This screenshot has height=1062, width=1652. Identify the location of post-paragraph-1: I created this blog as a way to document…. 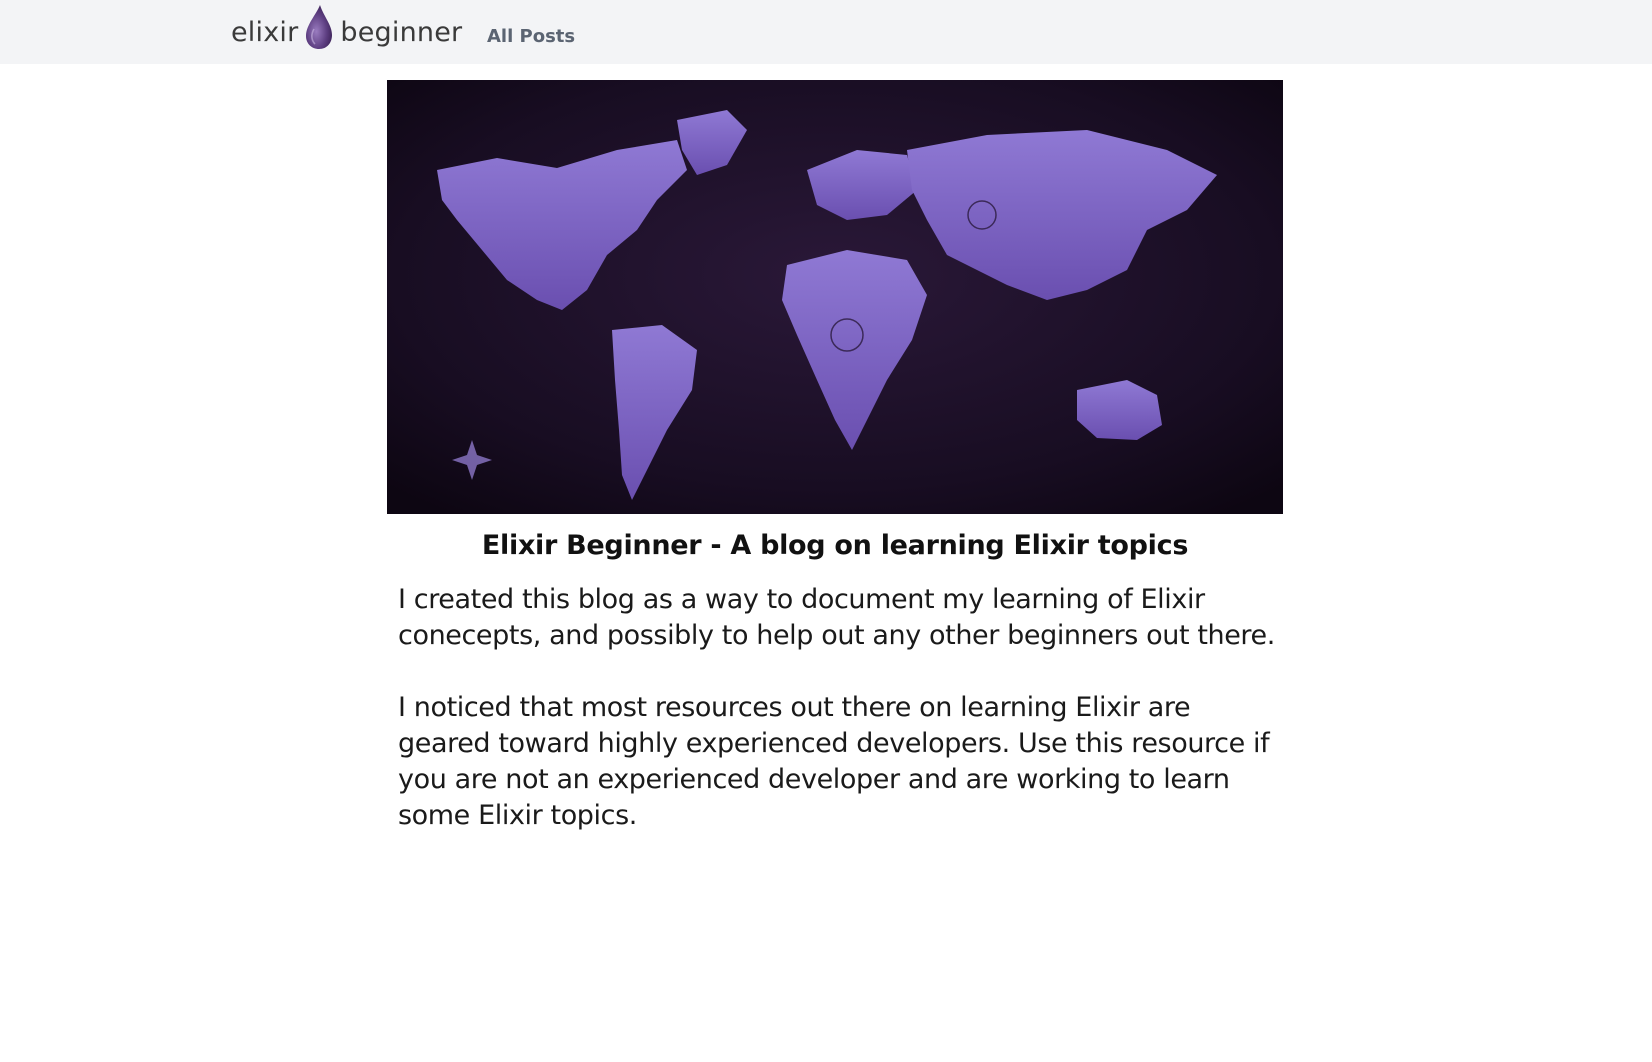
(836, 617).